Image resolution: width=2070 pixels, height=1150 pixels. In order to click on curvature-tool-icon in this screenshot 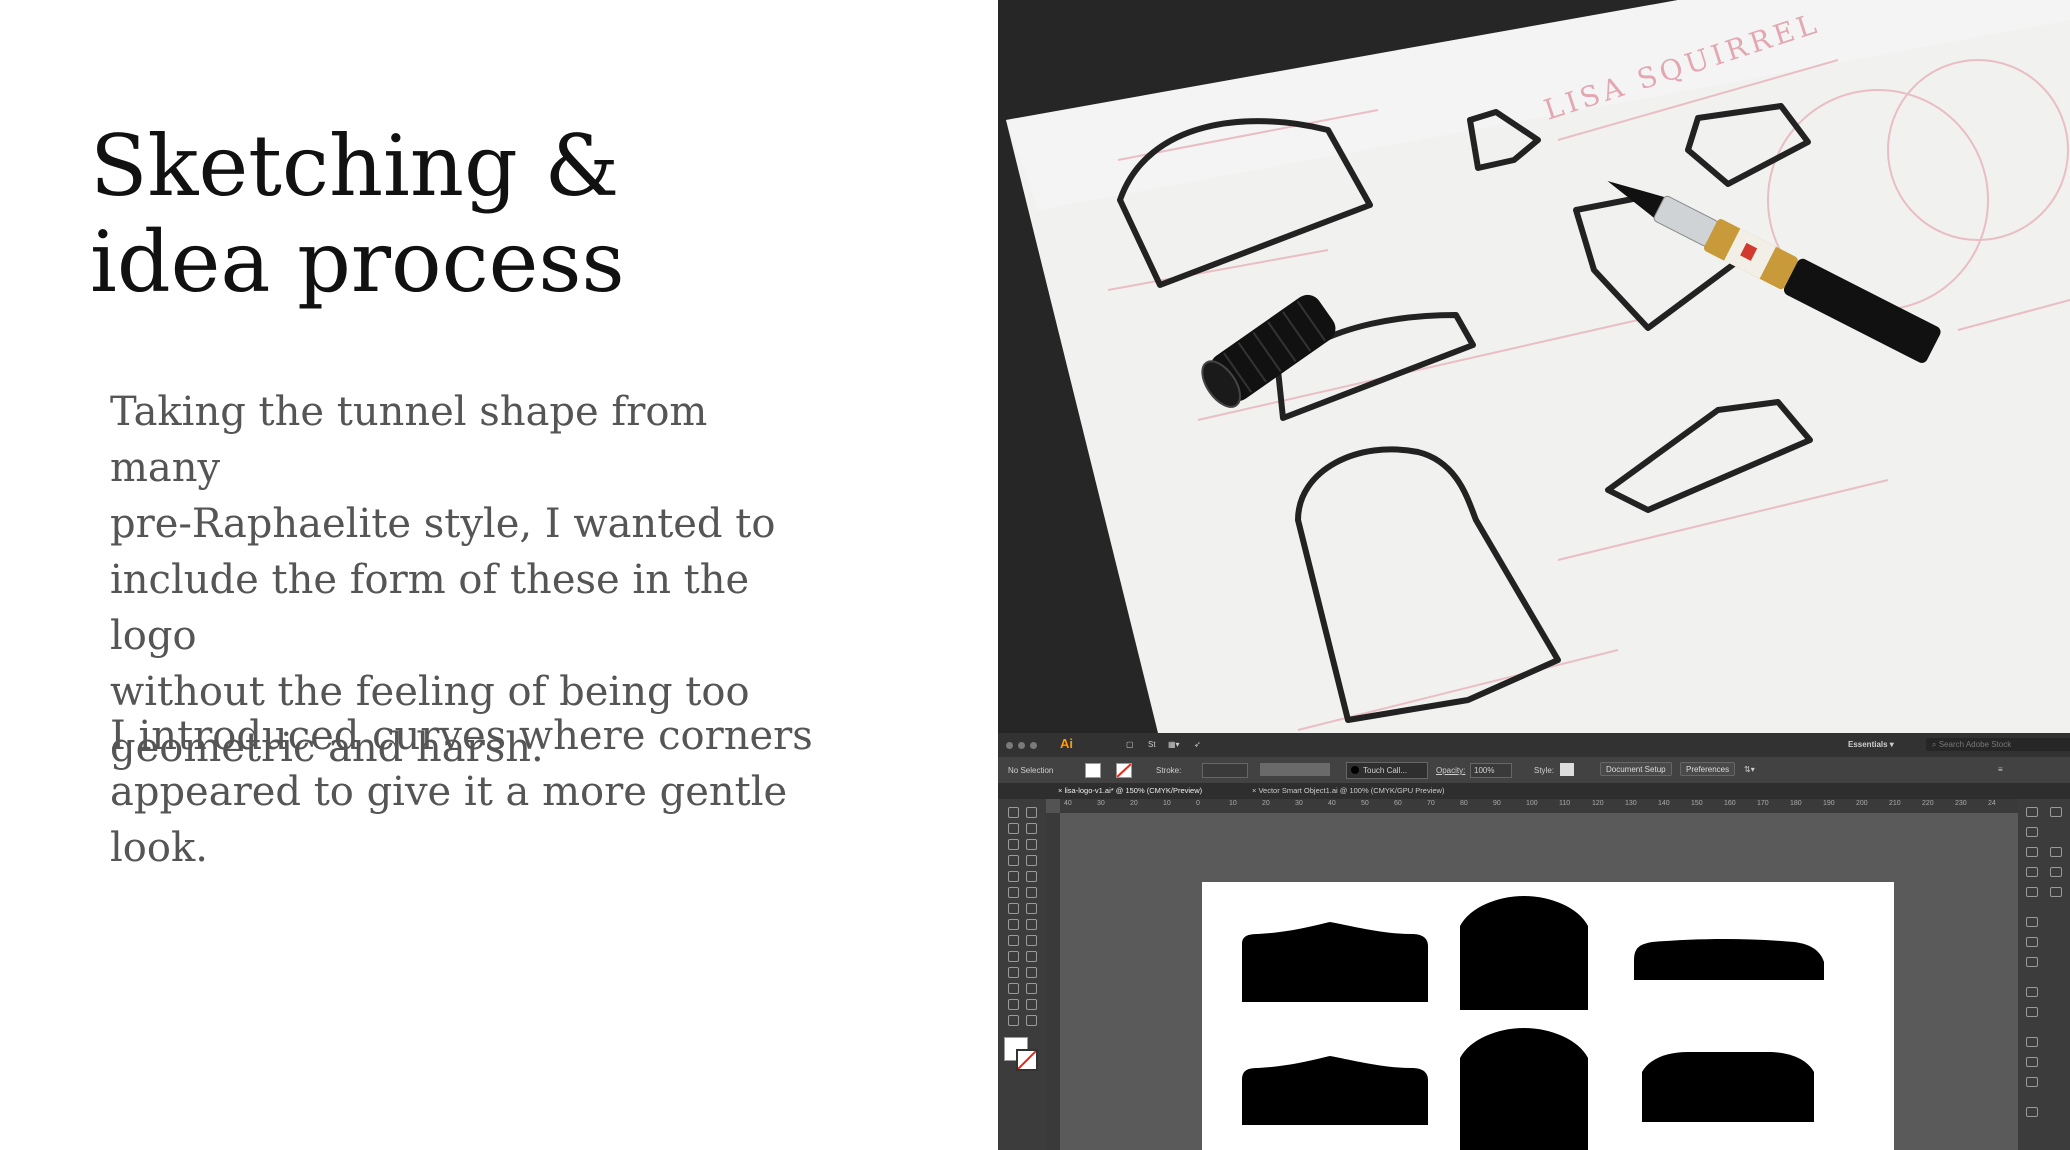, I will do `click(1031, 844)`.